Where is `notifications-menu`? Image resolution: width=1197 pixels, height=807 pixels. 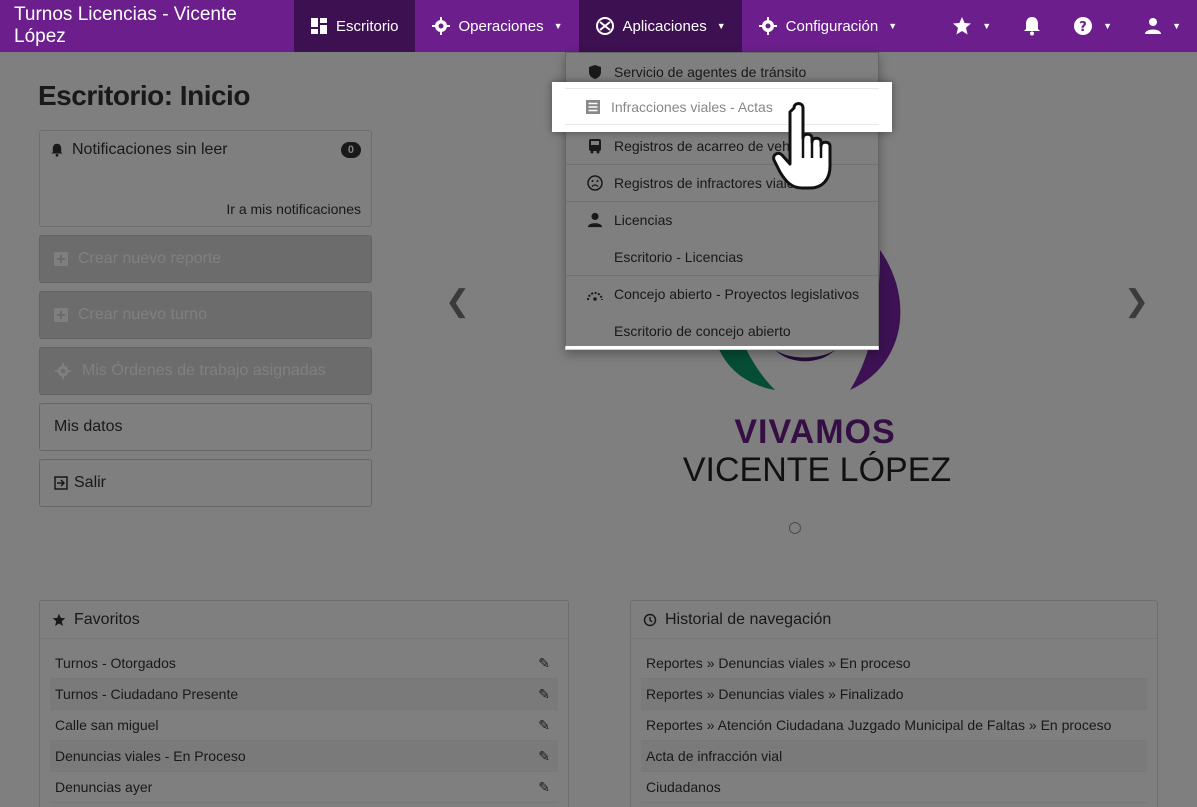
notifications-menu is located at coordinates (1032, 26).